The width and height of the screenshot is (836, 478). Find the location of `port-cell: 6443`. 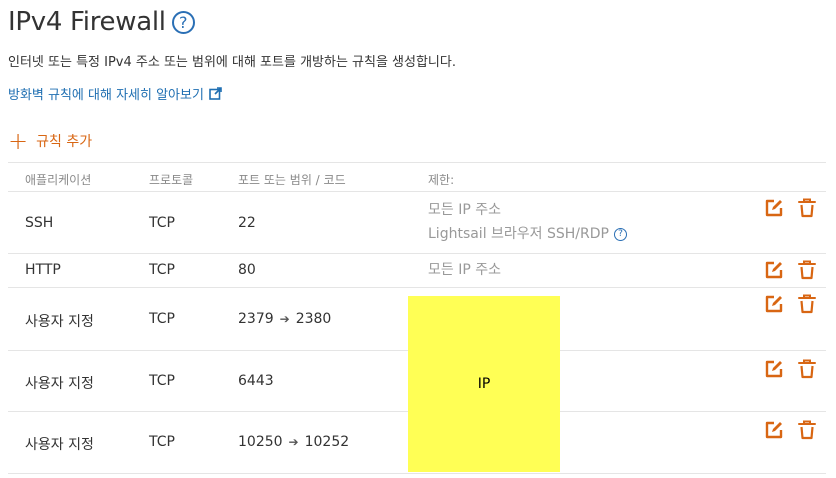

port-cell: 6443 is located at coordinates (256, 381).